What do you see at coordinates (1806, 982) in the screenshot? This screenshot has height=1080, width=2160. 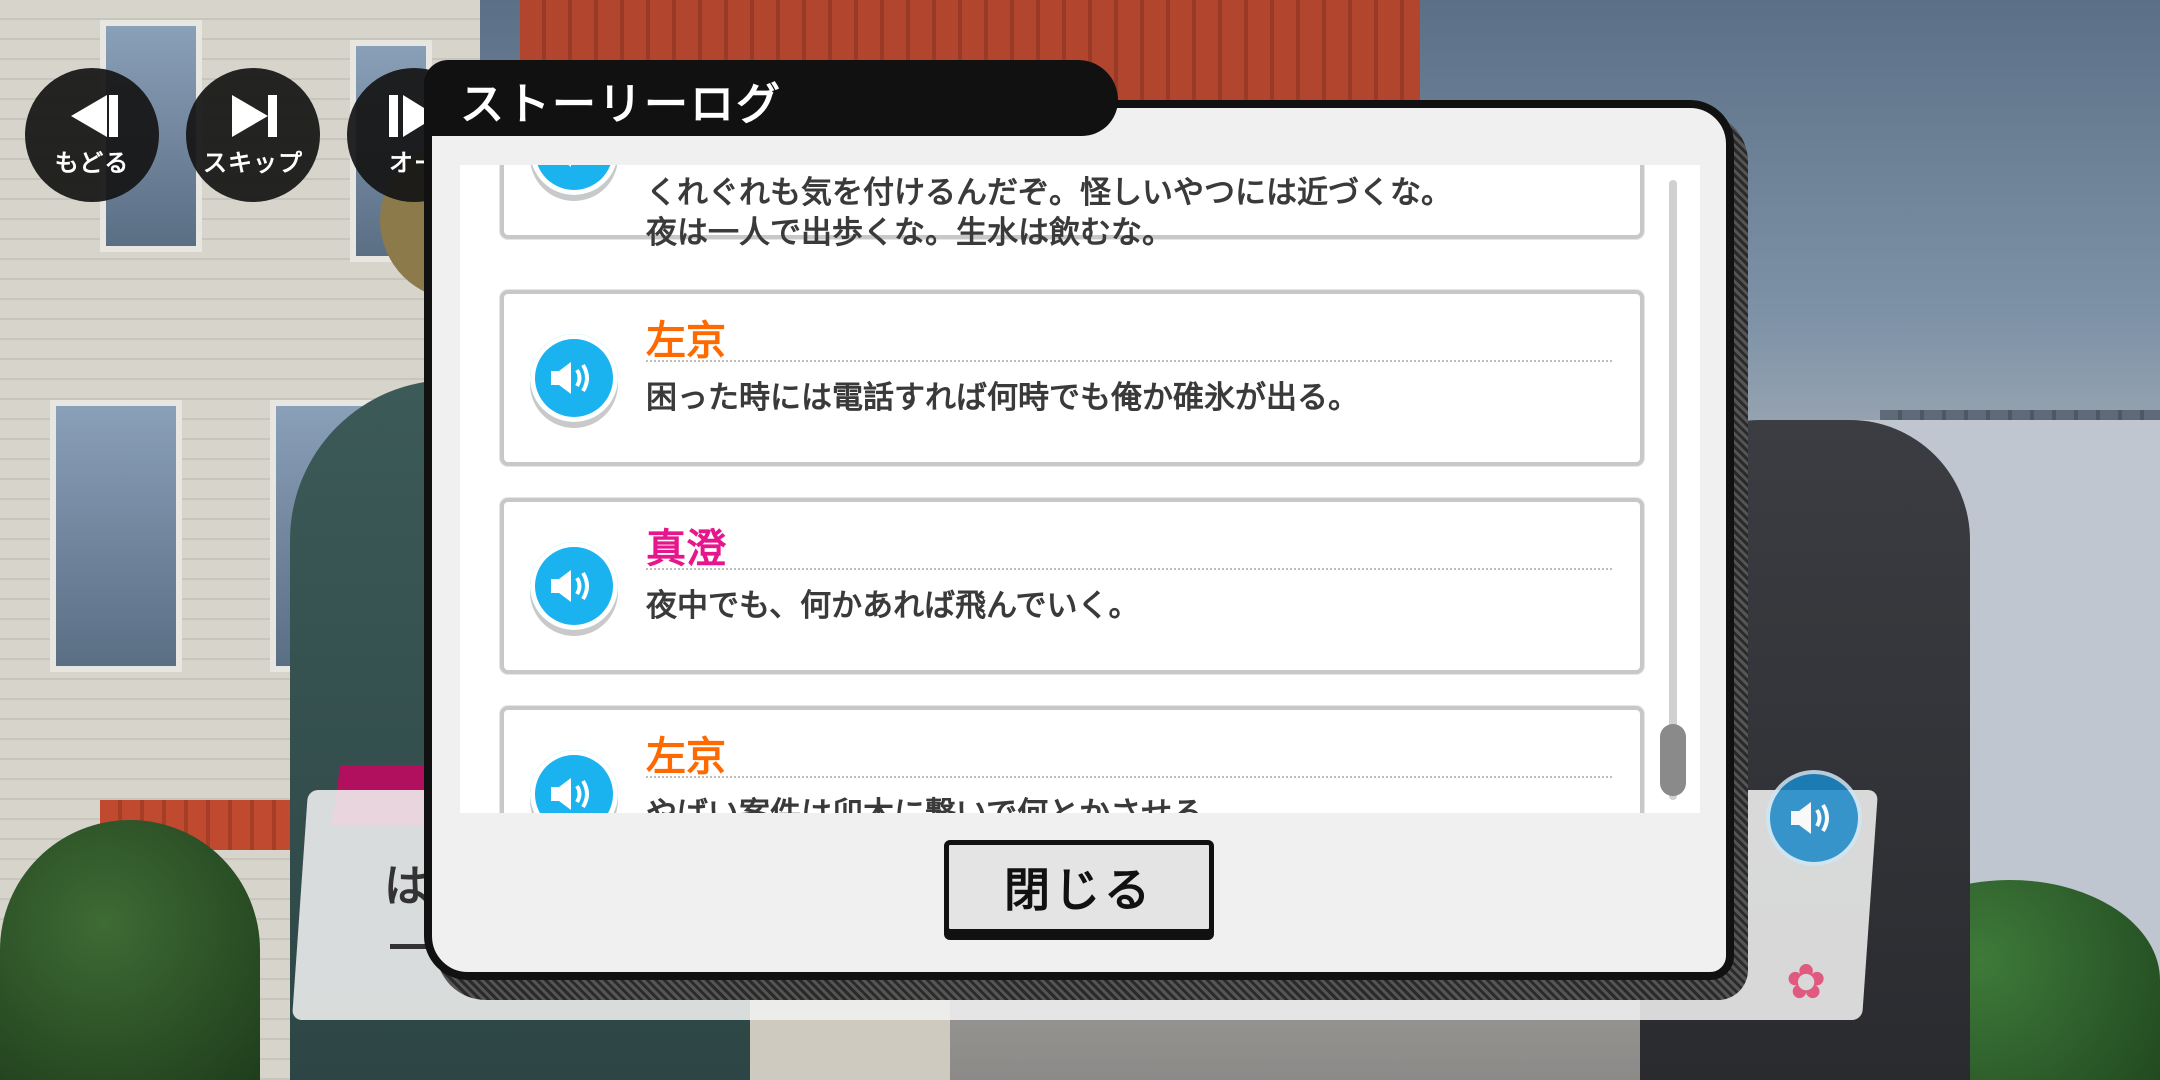 I see `sakura-icon: ✿` at bounding box center [1806, 982].